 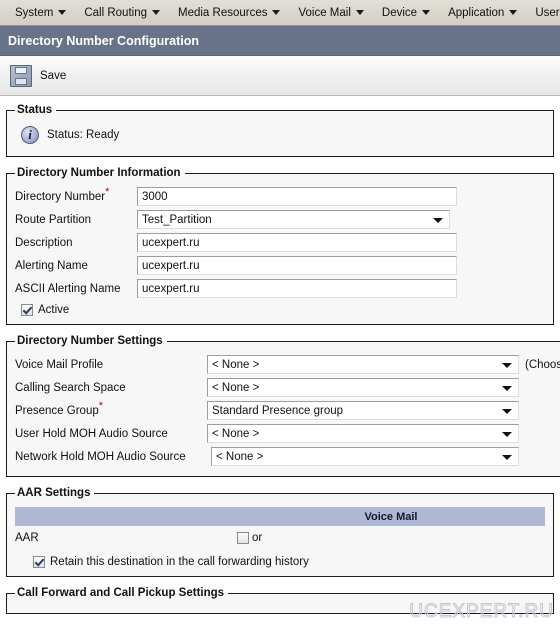 I want to click on status-section-legend: Status, so click(x=35, y=110).